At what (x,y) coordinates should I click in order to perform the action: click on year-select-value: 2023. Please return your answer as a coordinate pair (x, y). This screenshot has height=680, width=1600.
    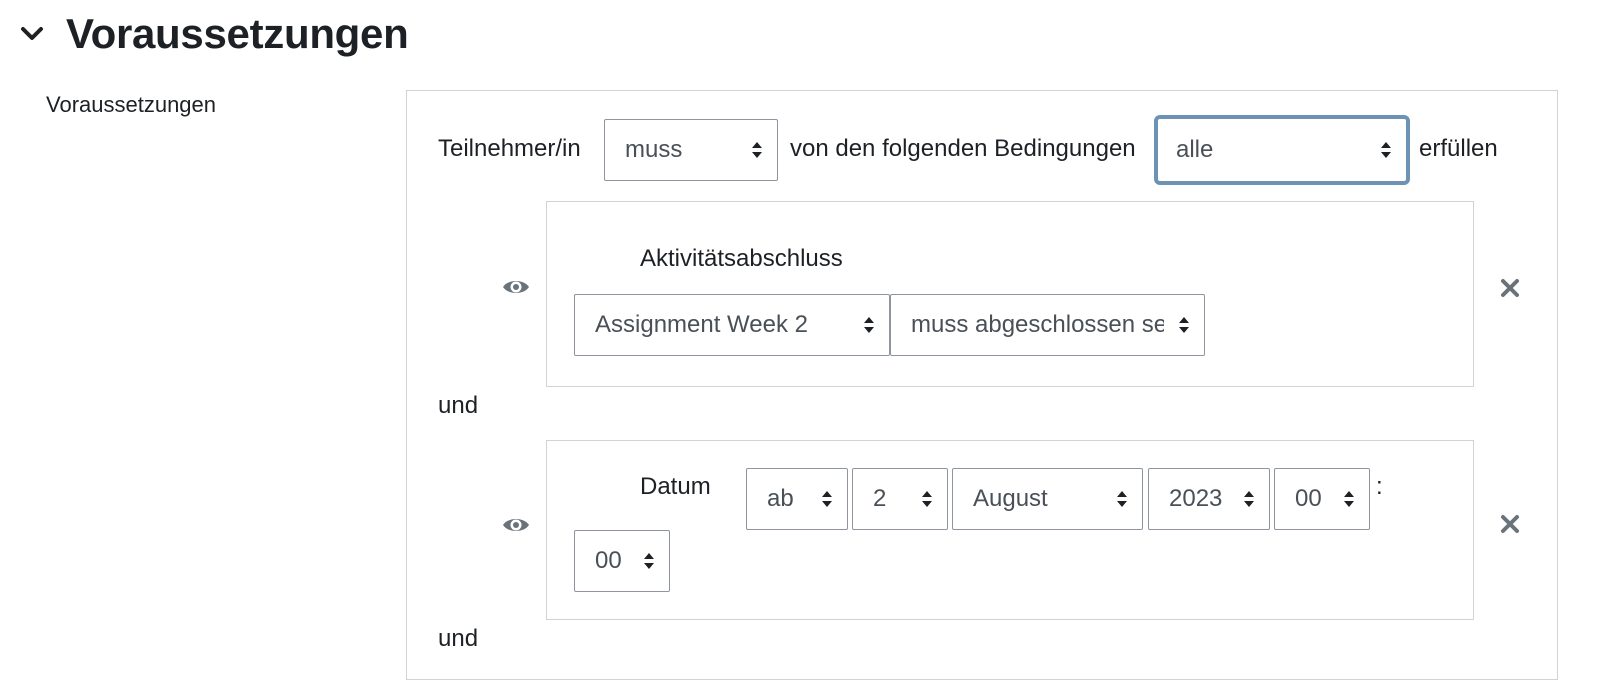
    Looking at the image, I should click on (1196, 498).